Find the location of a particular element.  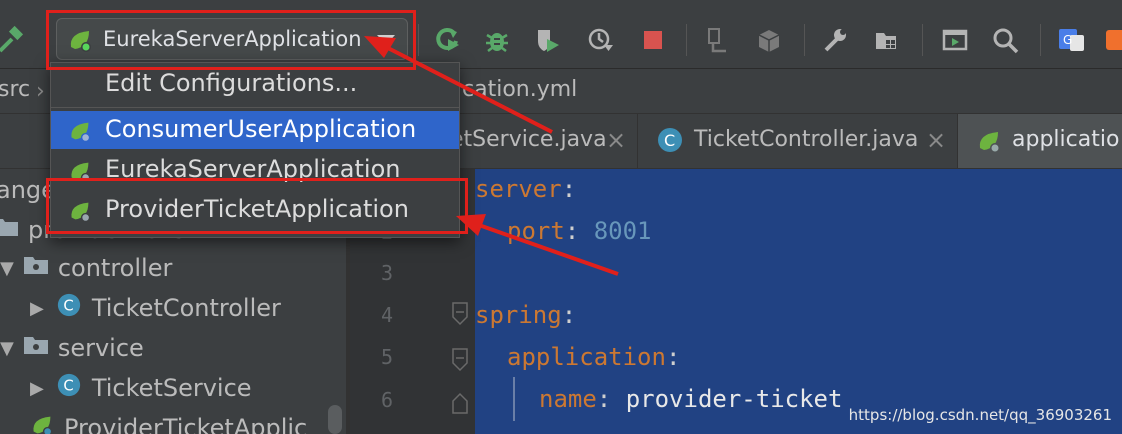

attach-debugger-icon is located at coordinates (717, 40).